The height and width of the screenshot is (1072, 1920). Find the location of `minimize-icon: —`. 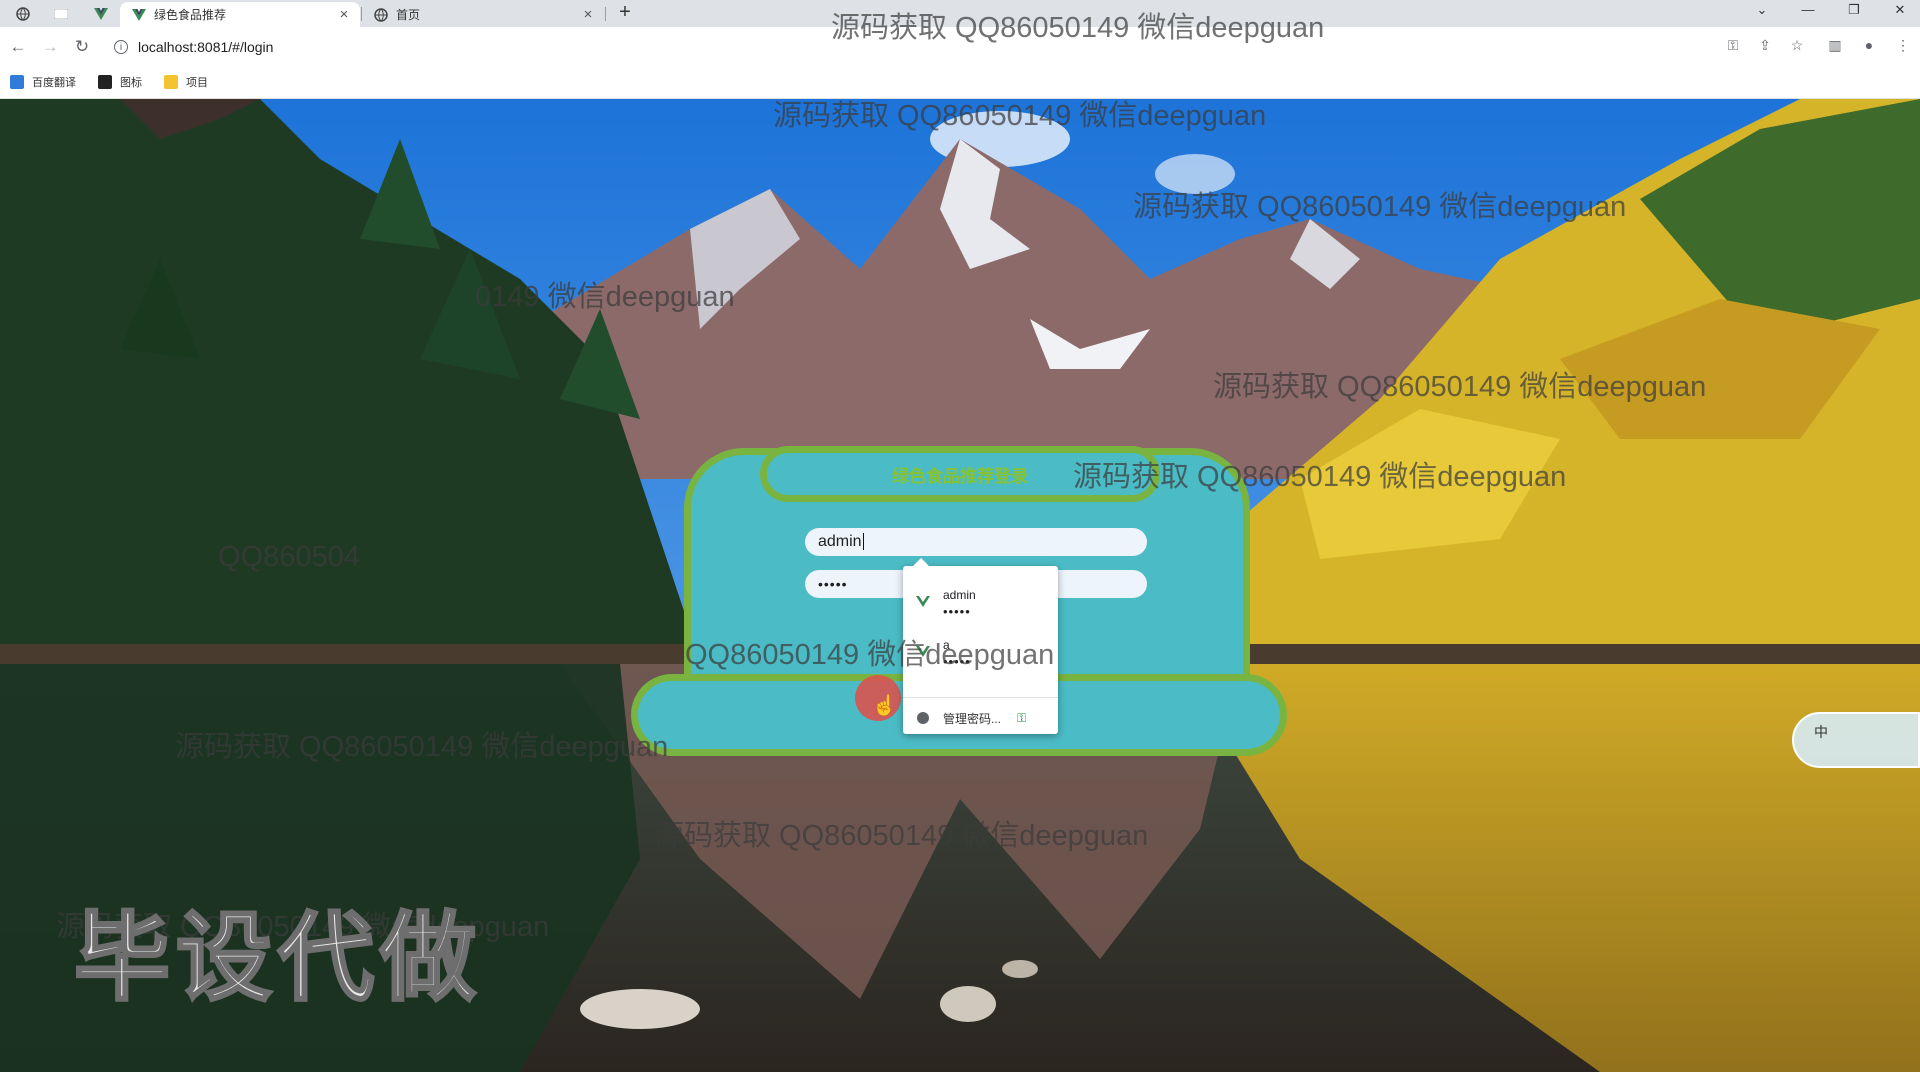

minimize-icon: — is located at coordinates (1808, 11).